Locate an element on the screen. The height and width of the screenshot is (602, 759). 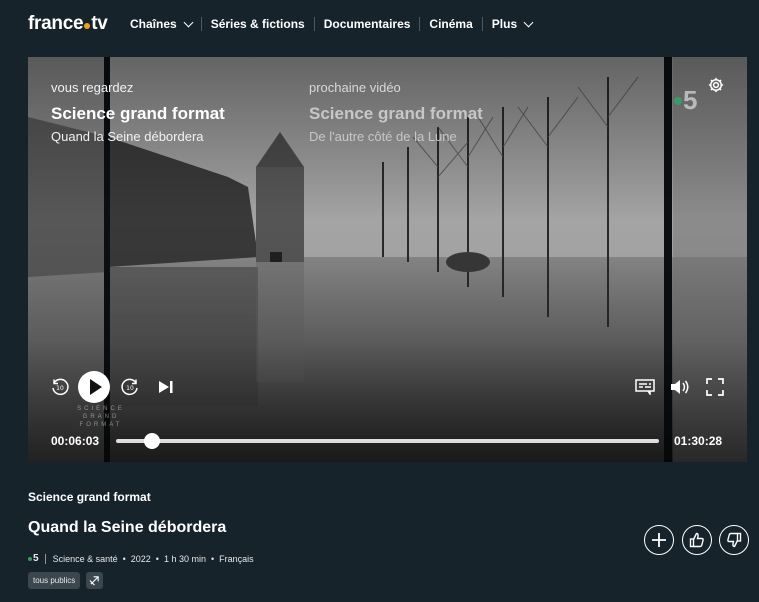
next-video-title: Science grand format is located at coordinates (396, 114).